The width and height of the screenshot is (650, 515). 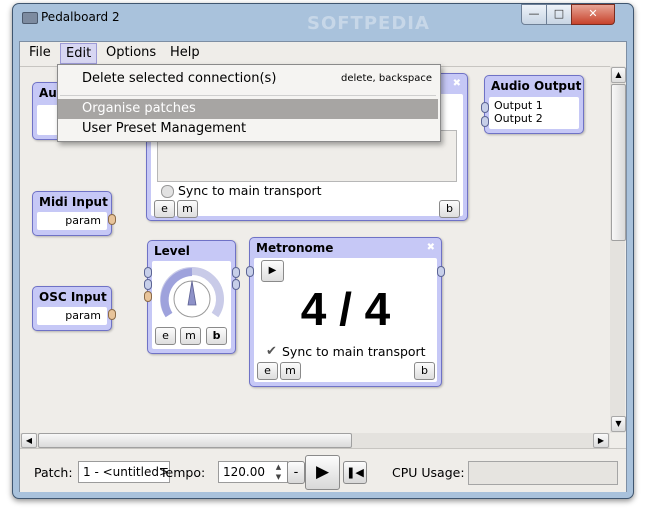 I want to click on horizontal-scrollbar: ◀ ▶, so click(x=315, y=440).